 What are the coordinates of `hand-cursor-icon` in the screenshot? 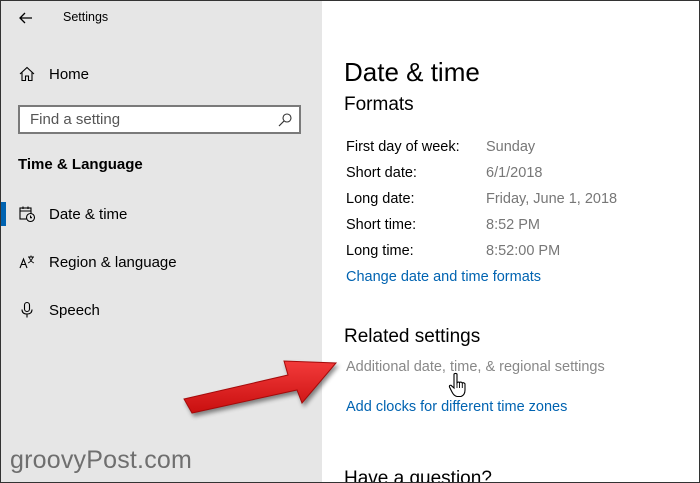 It's located at (457, 385).